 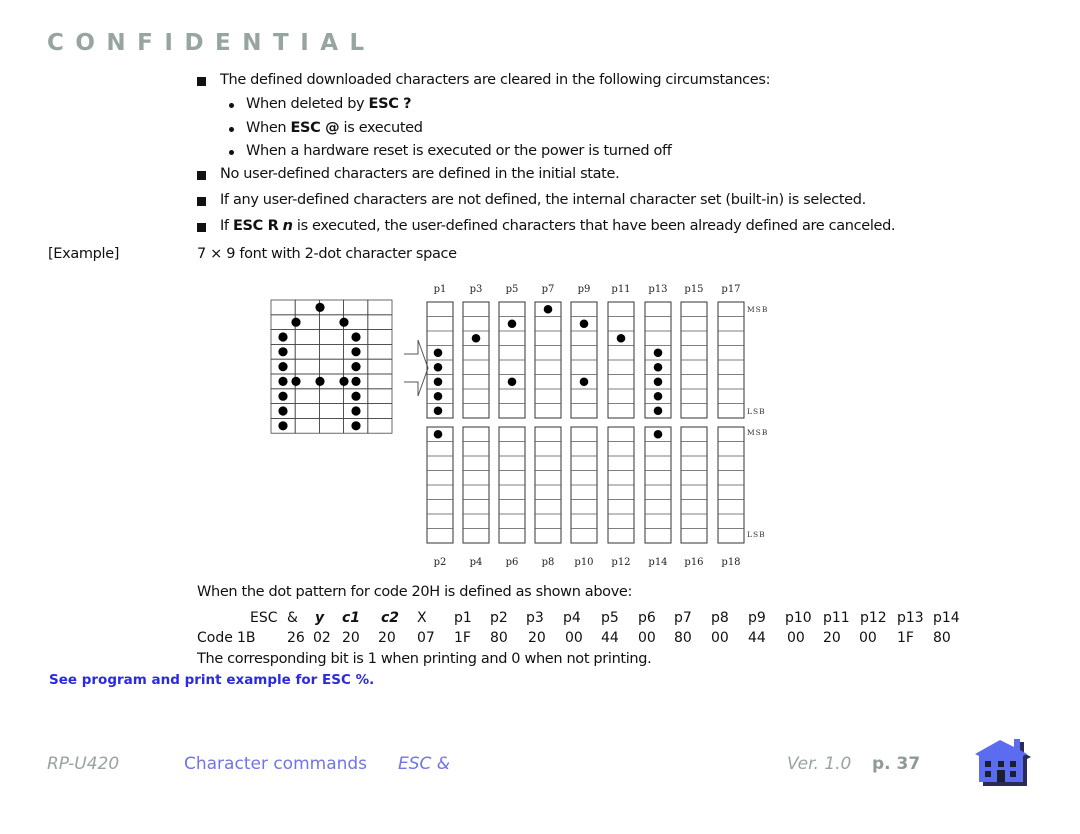 What do you see at coordinates (322, 638) in the screenshot?
I see `value-cell: 02` at bounding box center [322, 638].